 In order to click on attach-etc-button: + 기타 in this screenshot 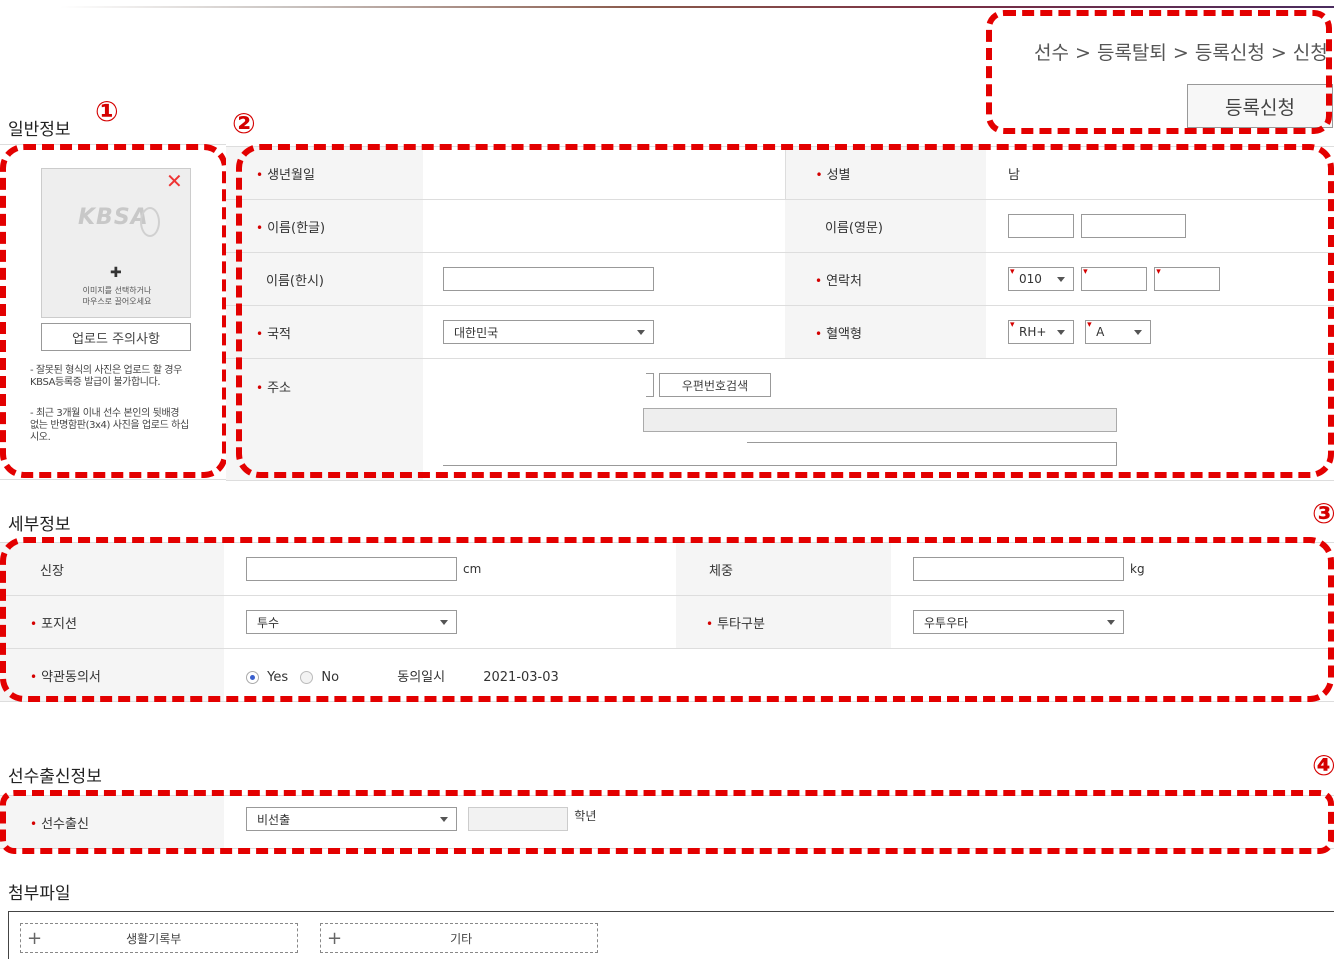, I will do `click(459, 938)`.